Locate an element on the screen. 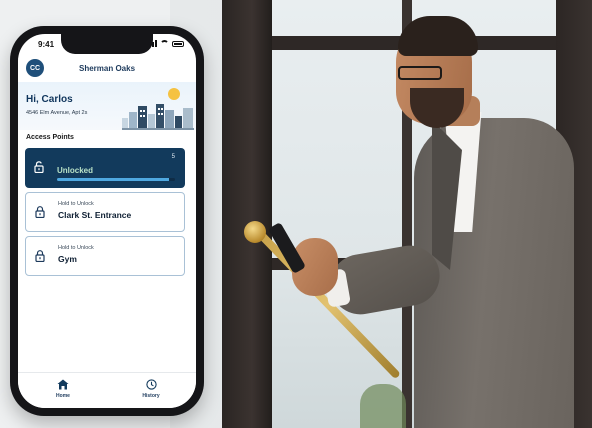  unlock-progress-bar is located at coordinates (116, 179).